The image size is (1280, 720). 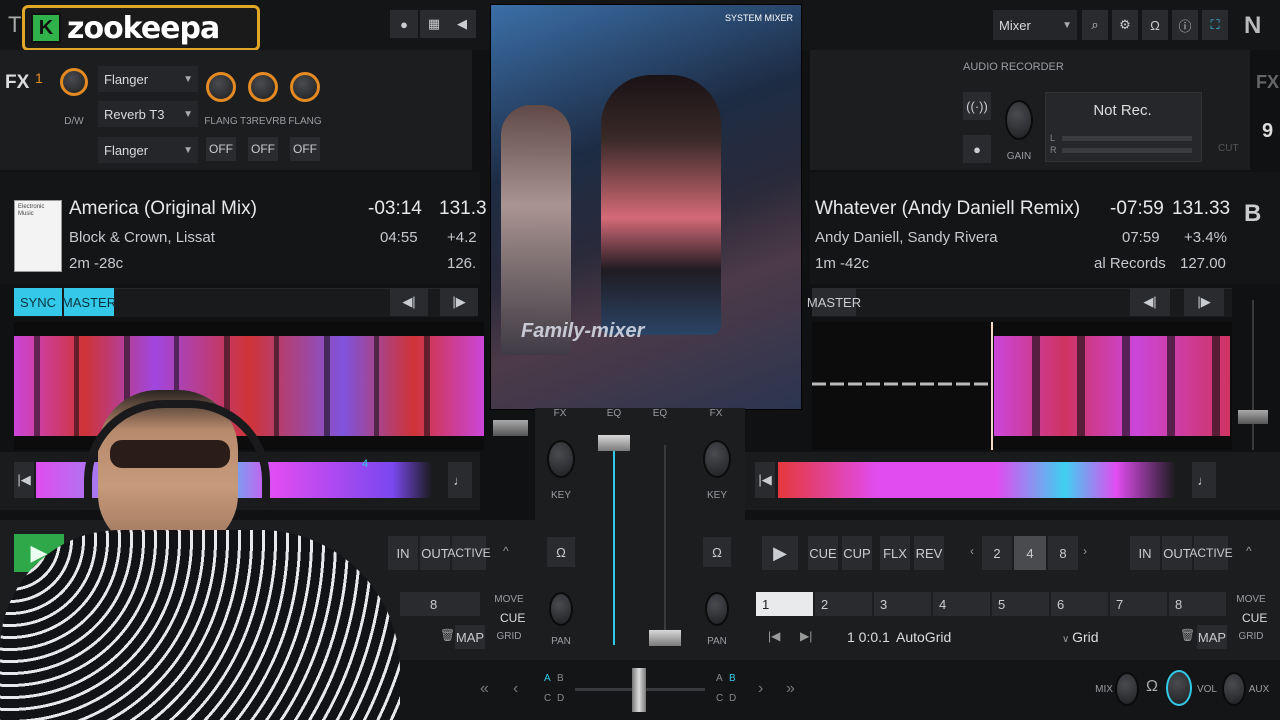 What do you see at coordinates (1228, 148) in the screenshot?
I see `cut-button: CUT` at bounding box center [1228, 148].